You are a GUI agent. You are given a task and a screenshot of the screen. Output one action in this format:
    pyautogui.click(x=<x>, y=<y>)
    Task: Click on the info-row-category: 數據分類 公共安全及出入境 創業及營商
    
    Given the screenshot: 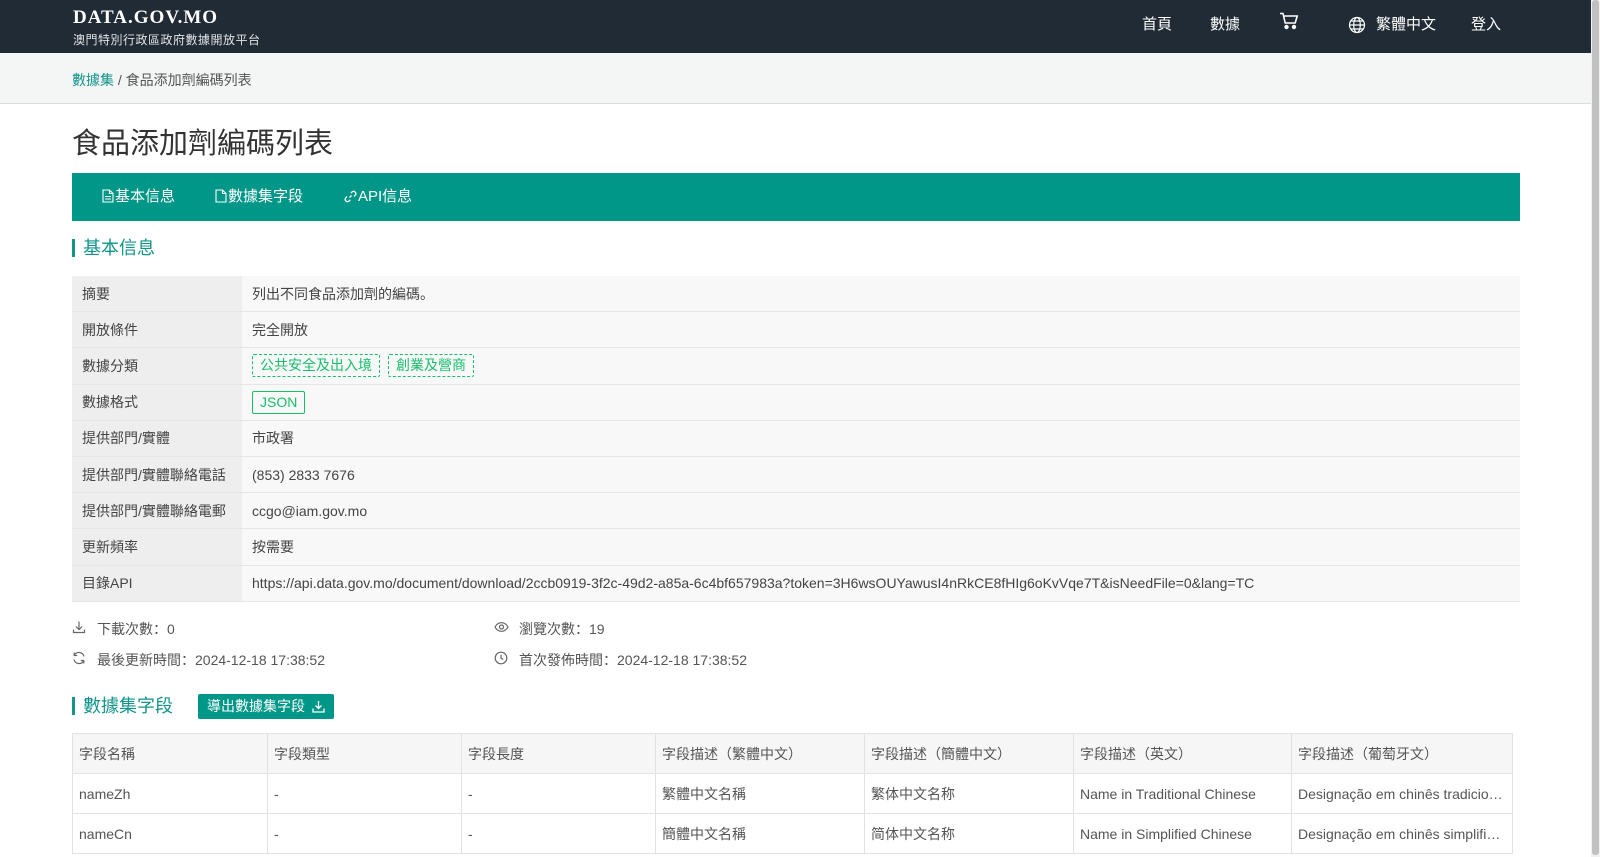 What is the action you would take?
    pyautogui.click(x=796, y=366)
    